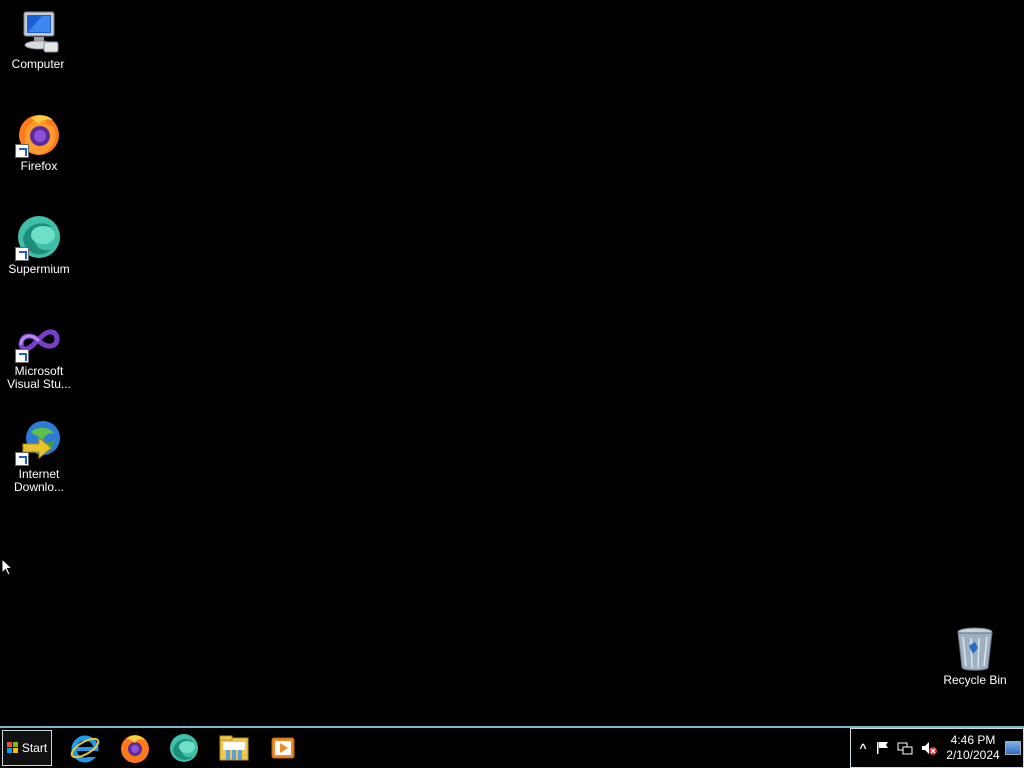 The height and width of the screenshot is (768, 1024). I want to click on desktop-icon-label: Computer, so click(38, 64).